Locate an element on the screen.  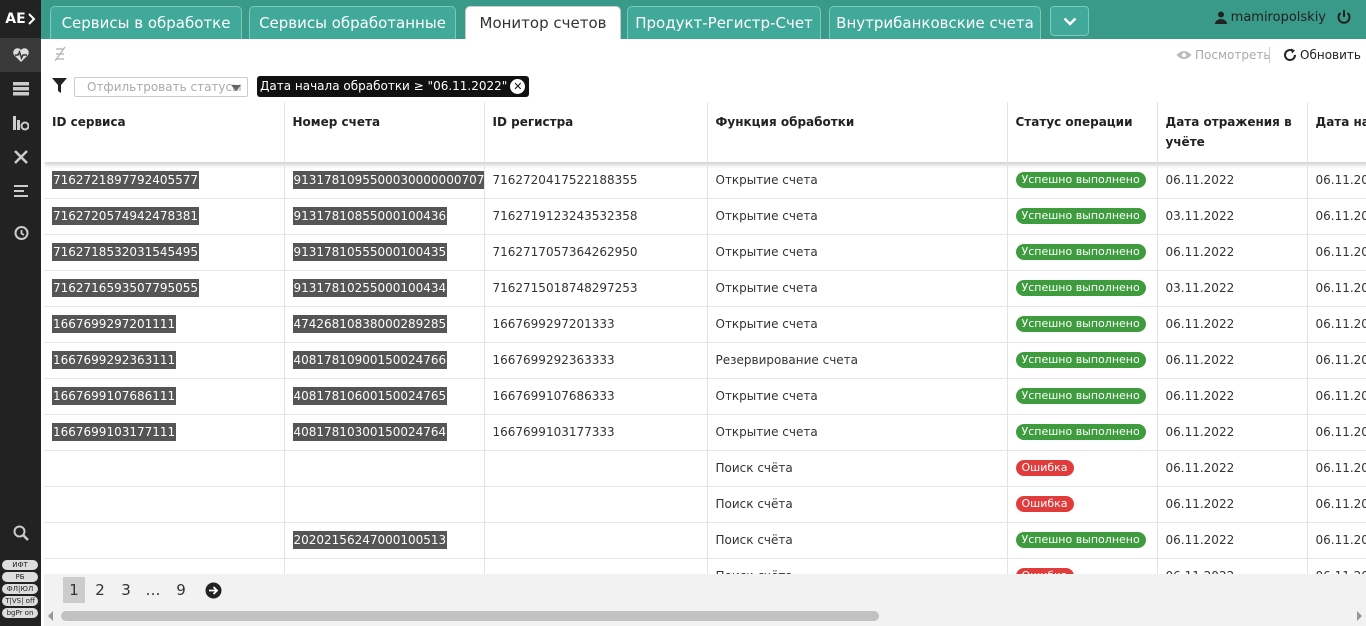
next-page-button is located at coordinates (213, 590).